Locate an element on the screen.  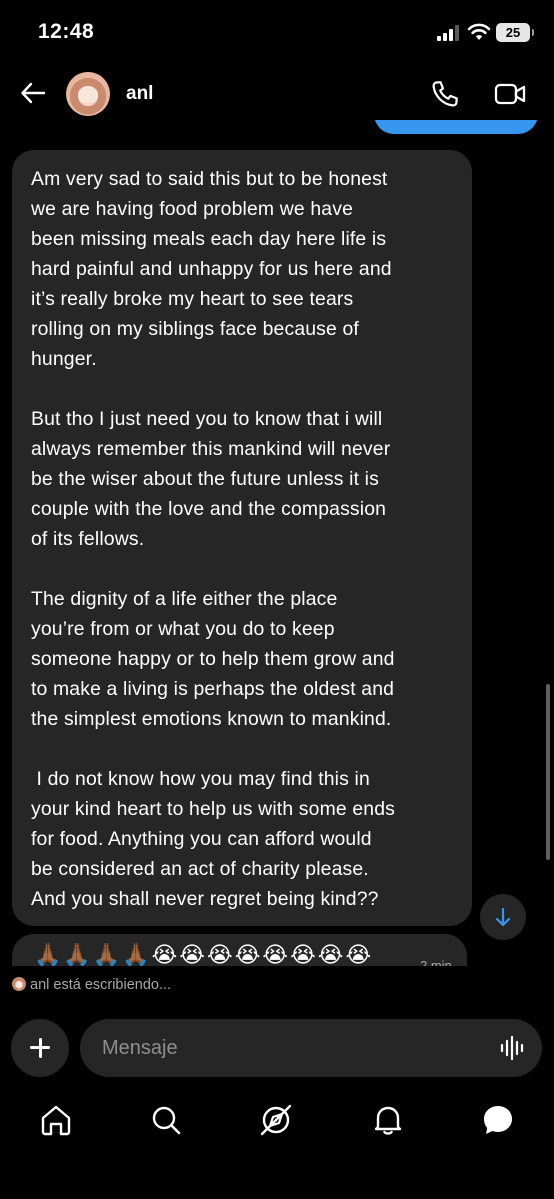
phone-call-icon is located at coordinates (445, 94).